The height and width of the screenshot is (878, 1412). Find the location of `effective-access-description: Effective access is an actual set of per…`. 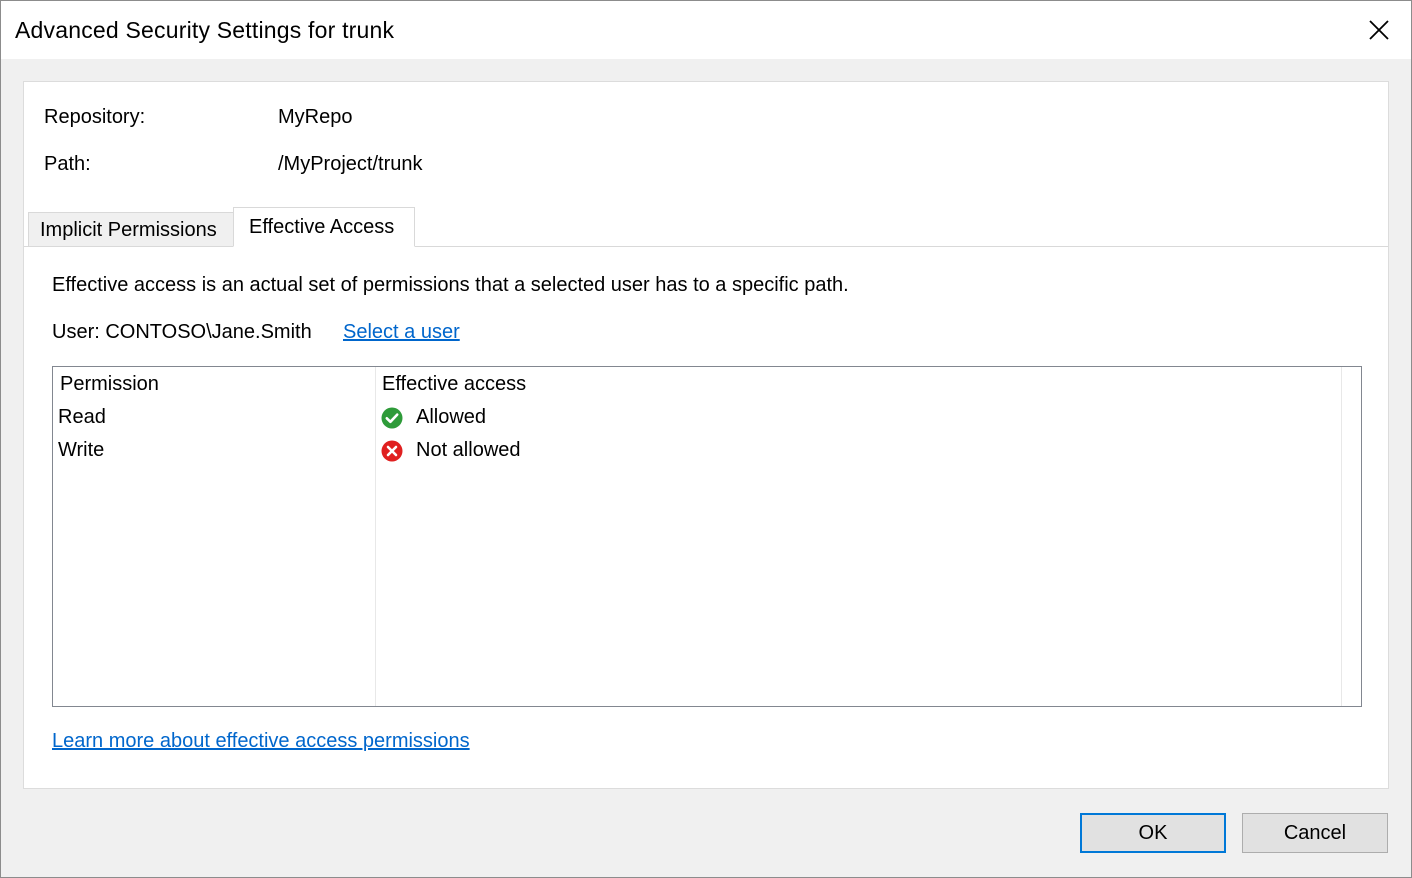

effective-access-description: Effective access is an actual set of per… is located at coordinates (450, 285).